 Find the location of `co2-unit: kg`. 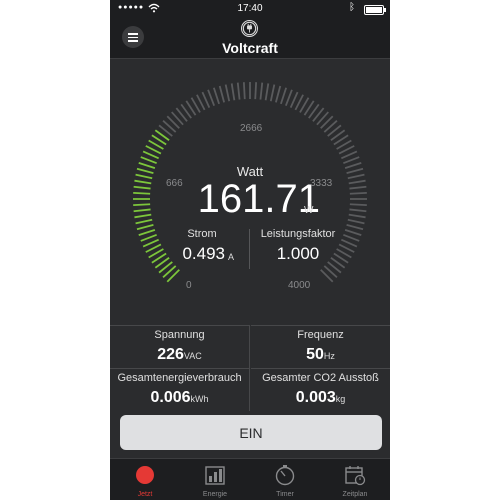

co2-unit: kg is located at coordinates (340, 399).